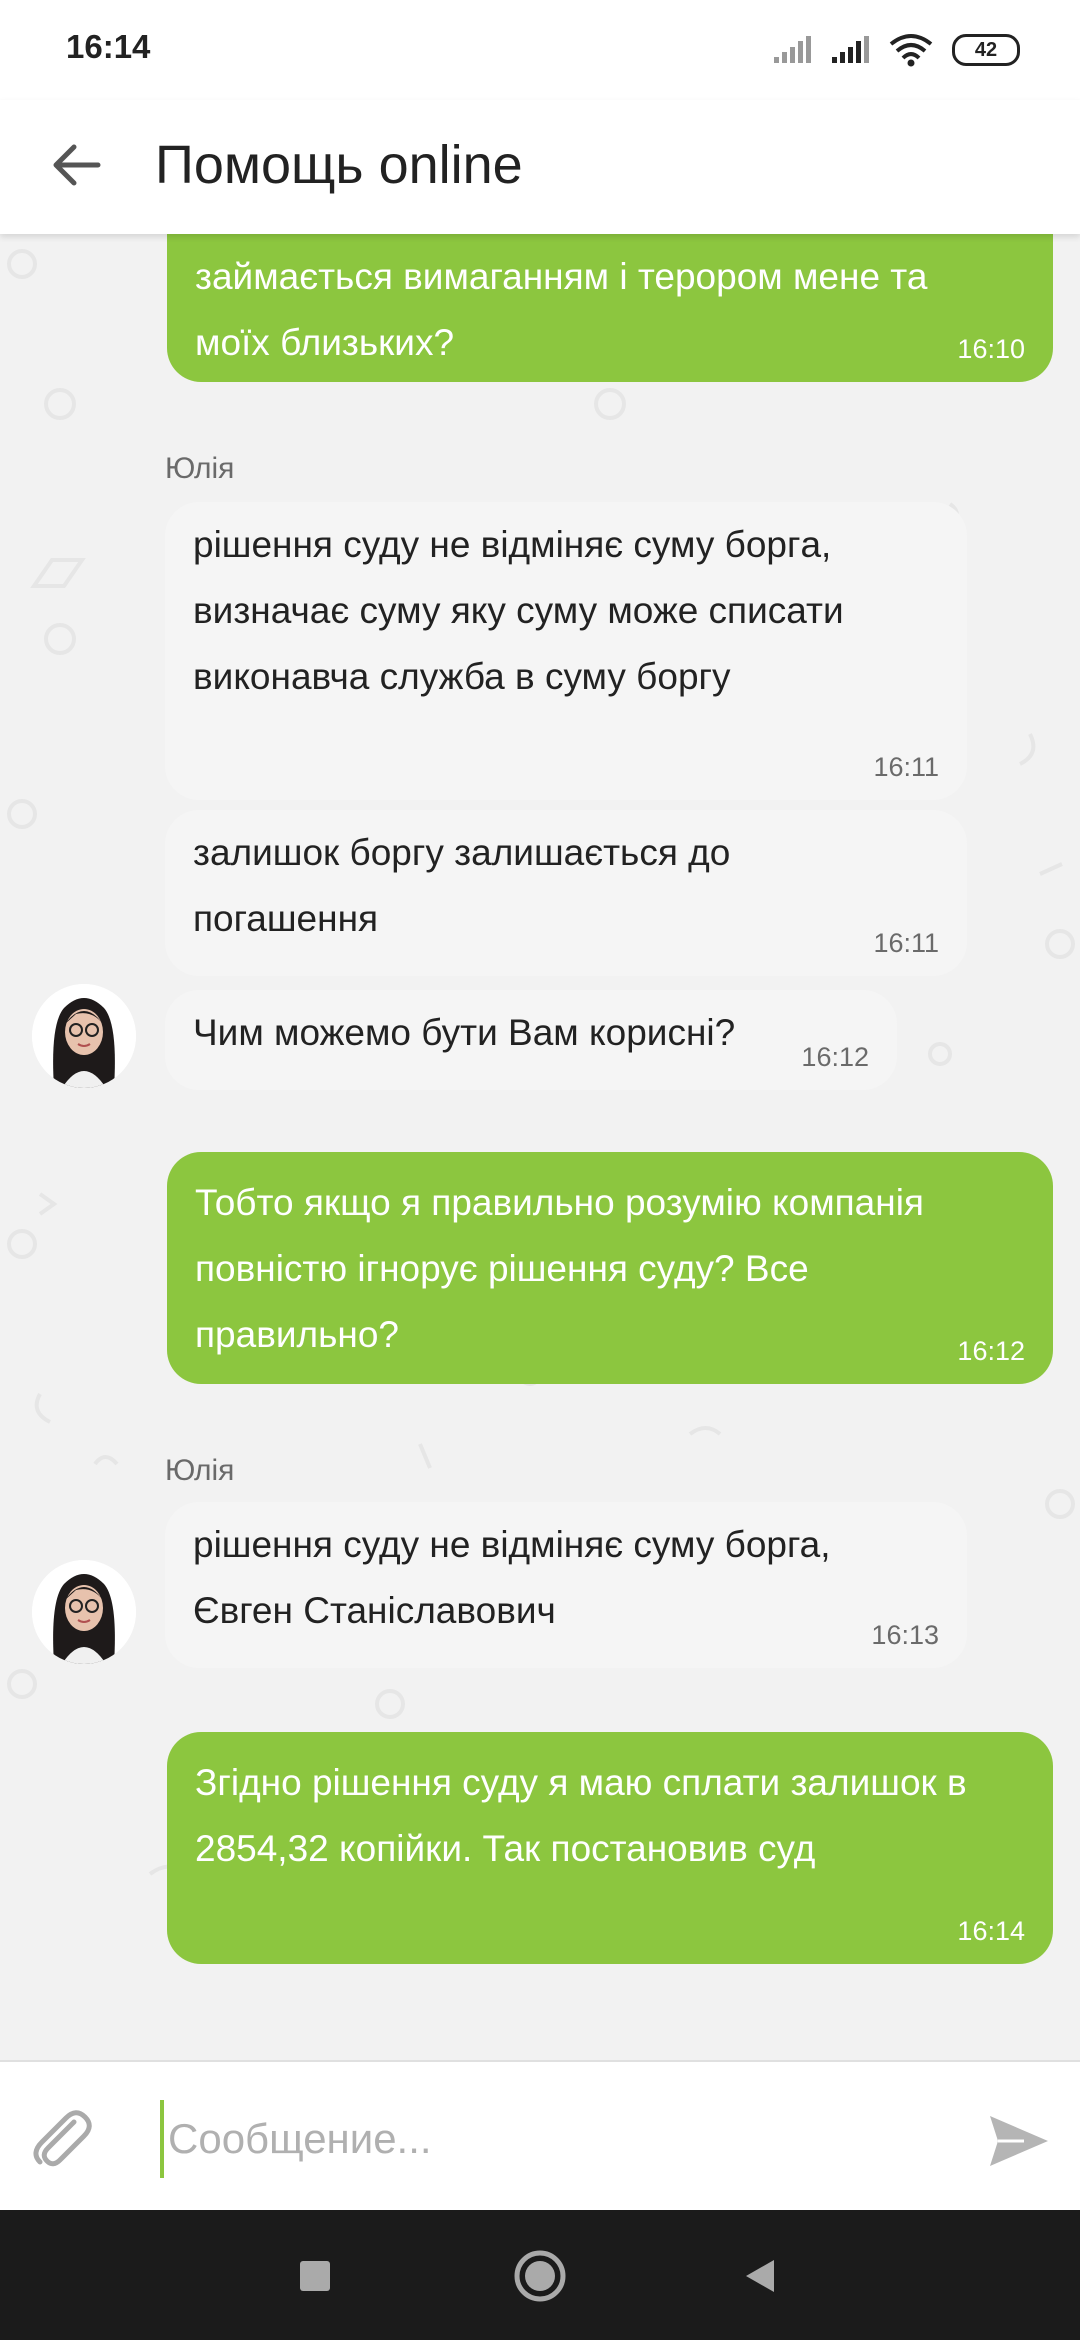 The width and height of the screenshot is (1080, 2340). I want to click on message-input, so click(560, 2139).